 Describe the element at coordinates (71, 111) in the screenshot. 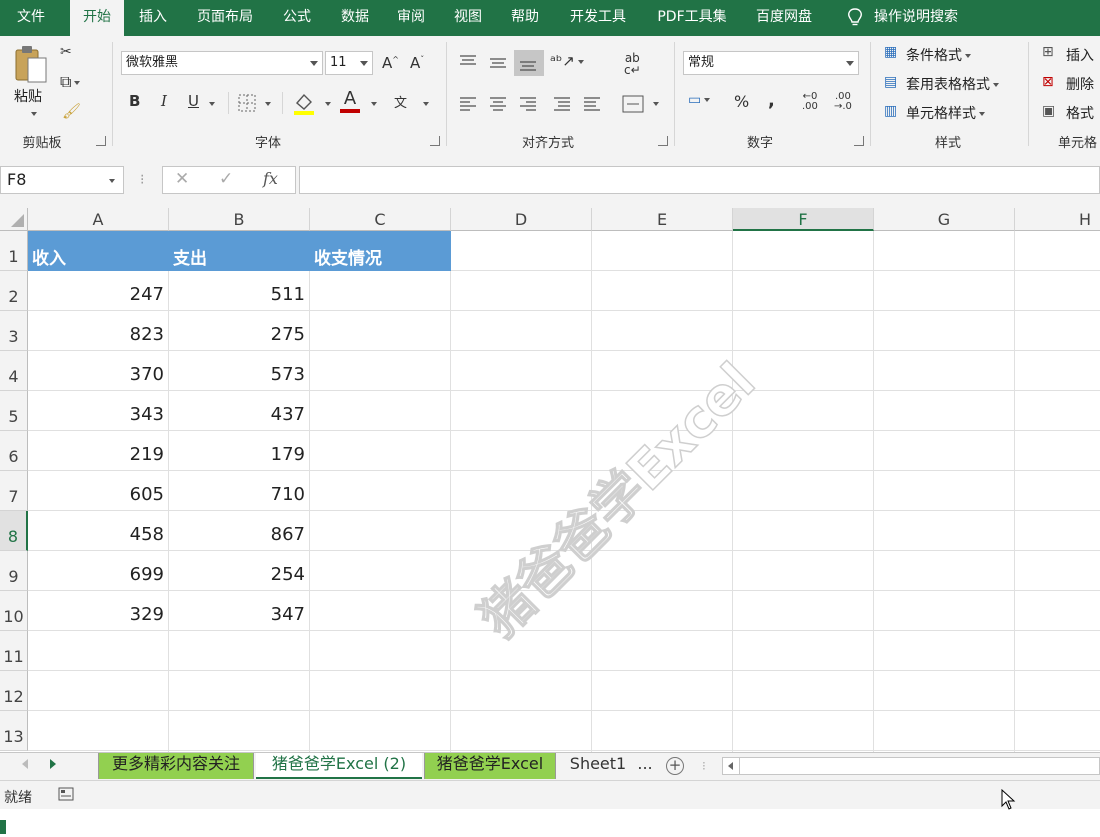

I see `format-painter-icon: 🖌` at that location.